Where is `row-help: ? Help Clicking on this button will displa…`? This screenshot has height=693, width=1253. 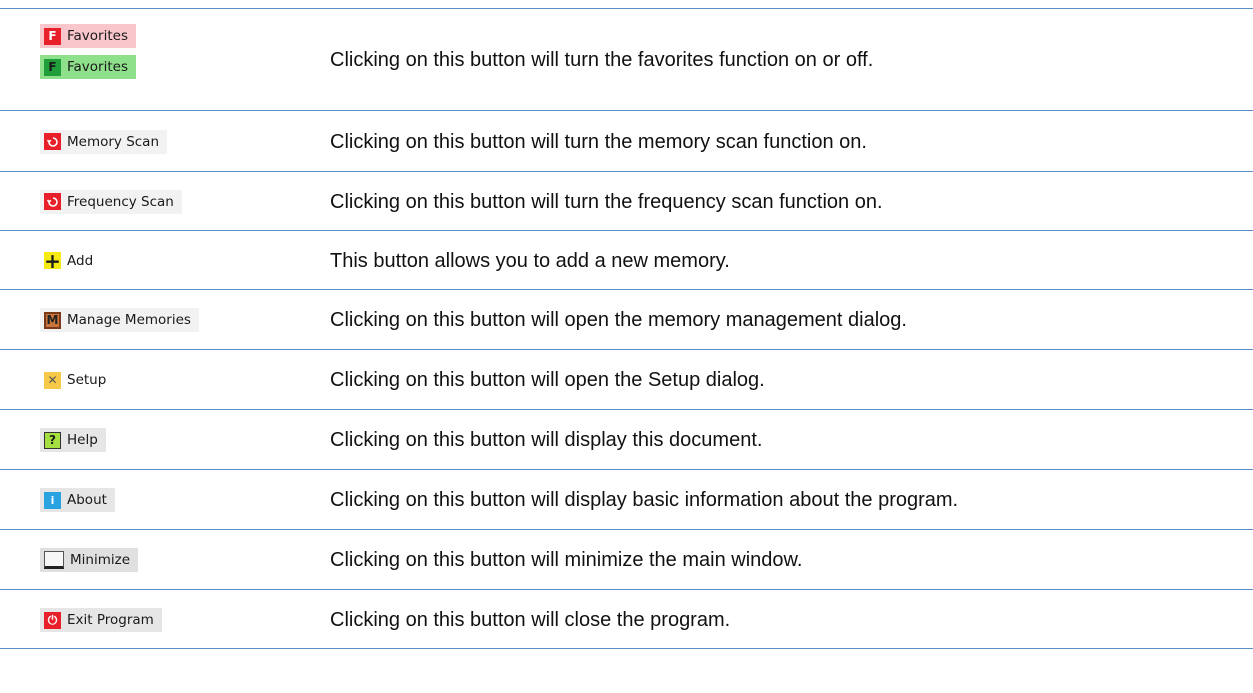
row-help: ? Help Clicking on this button will displa… is located at coordinates (626, 439).